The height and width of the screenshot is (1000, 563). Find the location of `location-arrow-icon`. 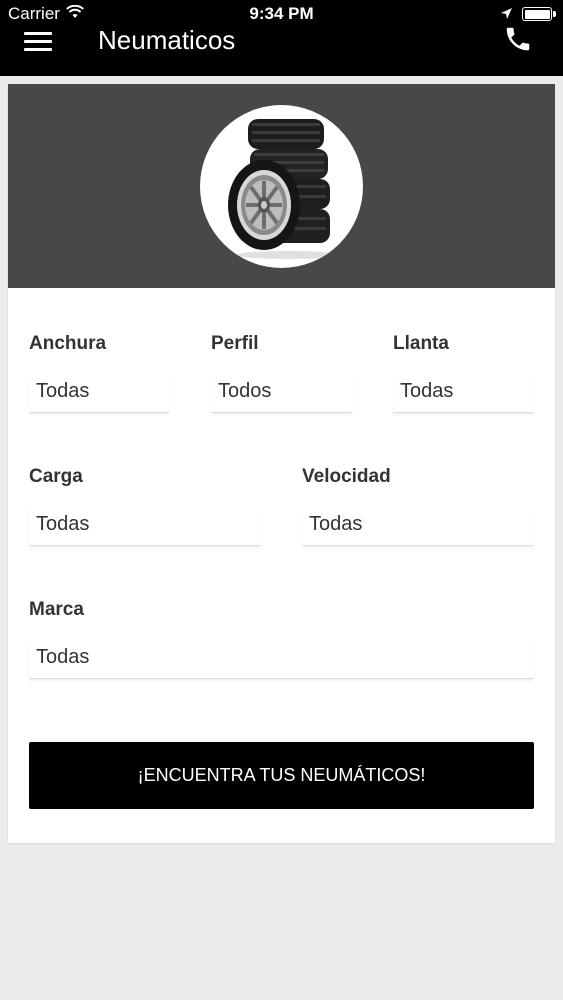

location-arrow-icon is located at coordinates (506, 15).